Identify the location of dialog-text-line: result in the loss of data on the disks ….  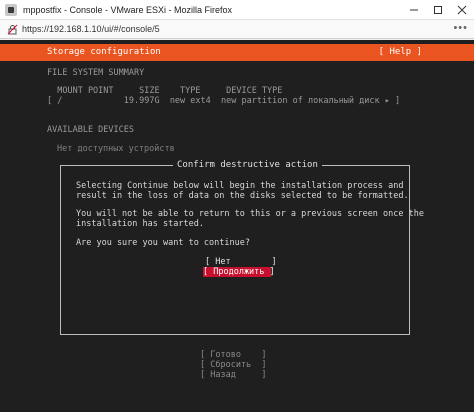
(242, 196).